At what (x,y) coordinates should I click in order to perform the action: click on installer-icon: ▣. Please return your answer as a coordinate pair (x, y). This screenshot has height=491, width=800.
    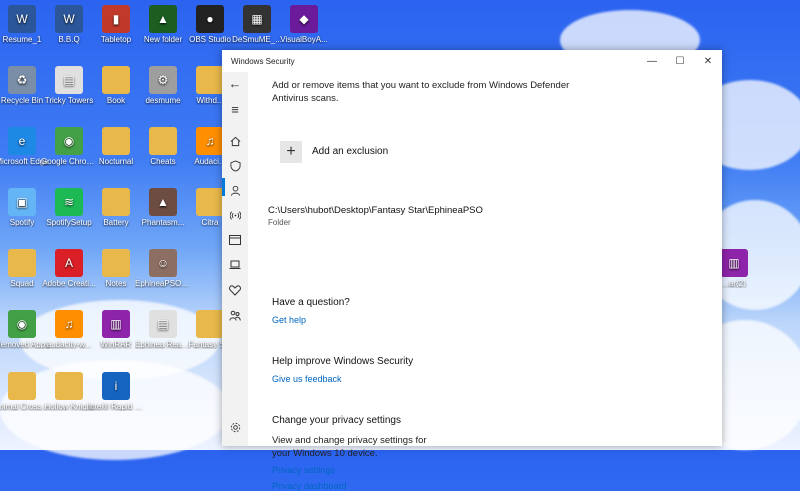
    Looking at the image, I should click on (22, 202).